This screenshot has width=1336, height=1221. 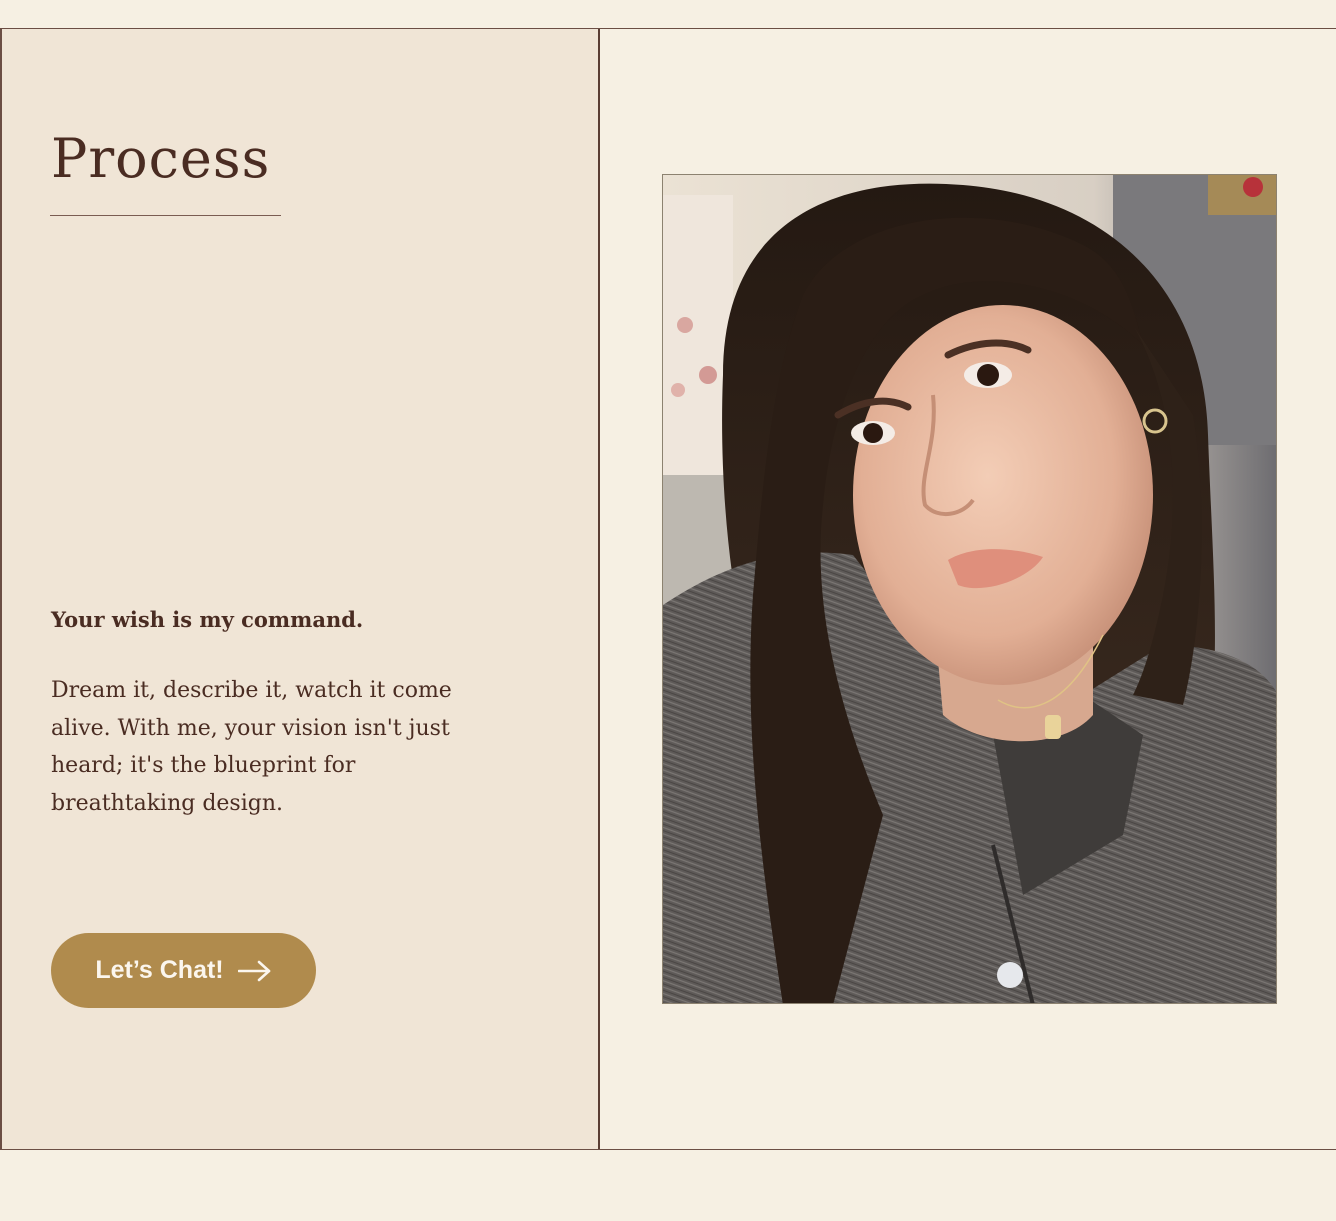 I want to click on arrow-right-icon, so click(x=254, y=971).